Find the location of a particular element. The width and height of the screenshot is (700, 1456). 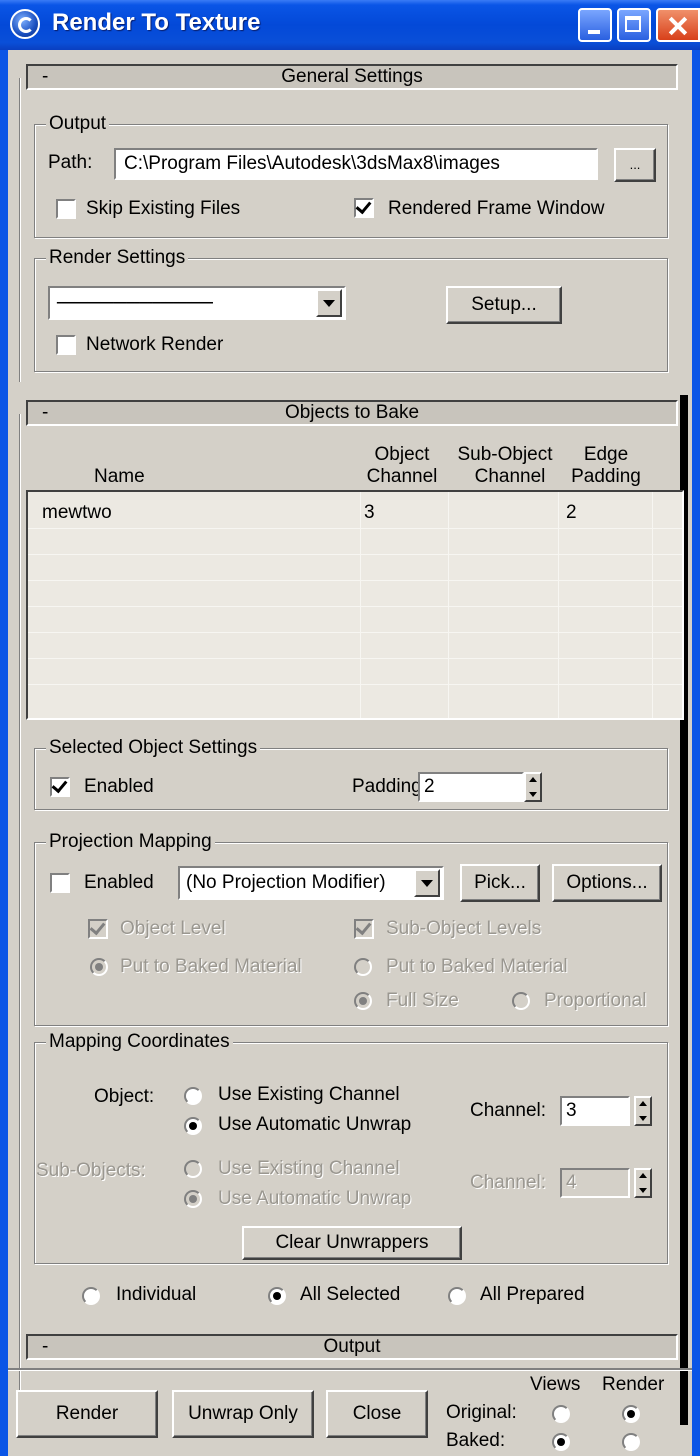

column-header-edge-padding-line2: Padding is located at coordinates (606, 477).